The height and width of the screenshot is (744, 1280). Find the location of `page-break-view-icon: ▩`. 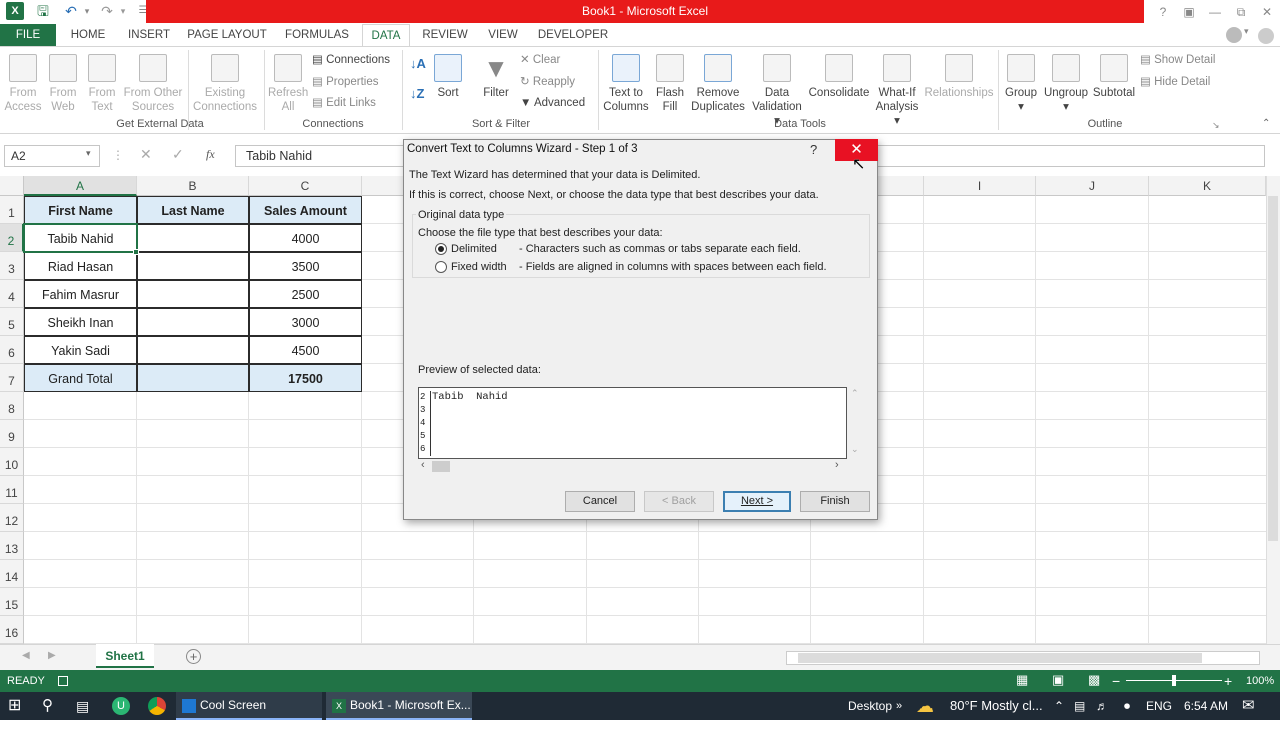

page-break-view-icon: ▩ is located at coordinates (1094, 680).